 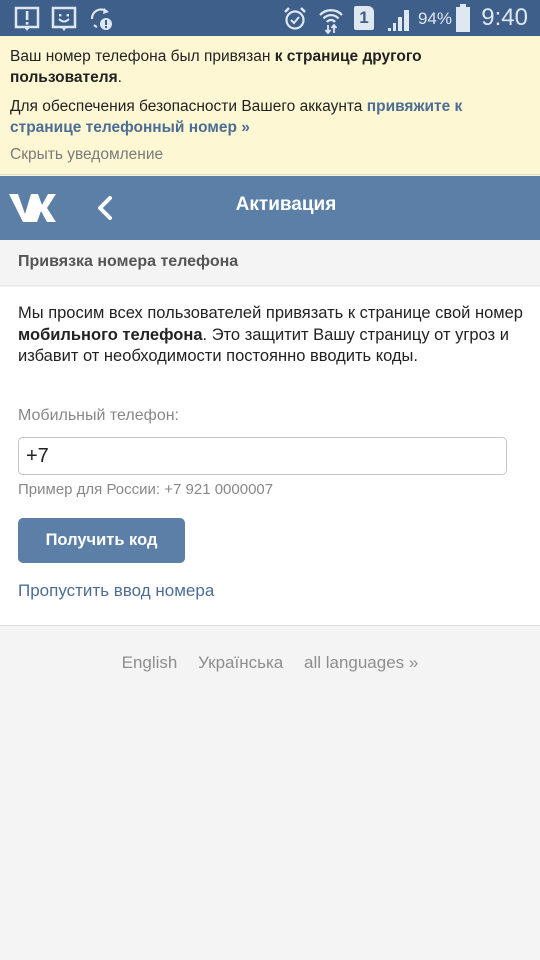 I want to click on clock: 9:40, so click(x=504, y=17).